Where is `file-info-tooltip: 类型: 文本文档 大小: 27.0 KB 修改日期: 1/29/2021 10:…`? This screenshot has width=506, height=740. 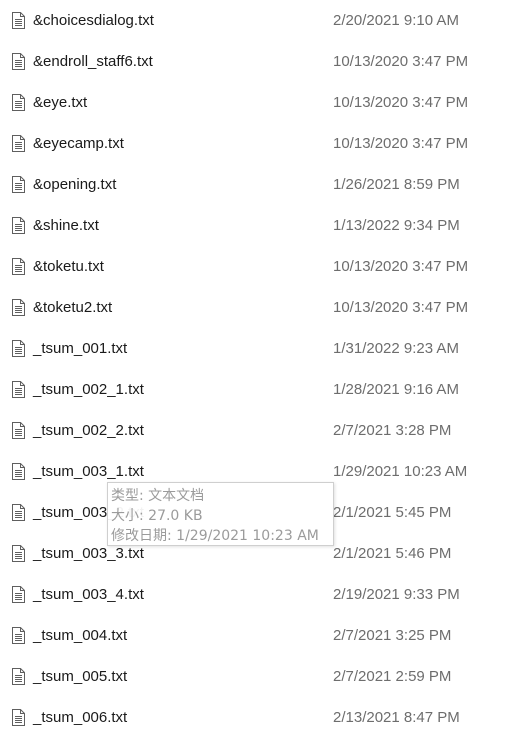
file-info-tooltip: 类型: 文本文档 大小: 27.0 KB 修改日期: 1/29/2021 10:… is located at coordinates (220, 514).